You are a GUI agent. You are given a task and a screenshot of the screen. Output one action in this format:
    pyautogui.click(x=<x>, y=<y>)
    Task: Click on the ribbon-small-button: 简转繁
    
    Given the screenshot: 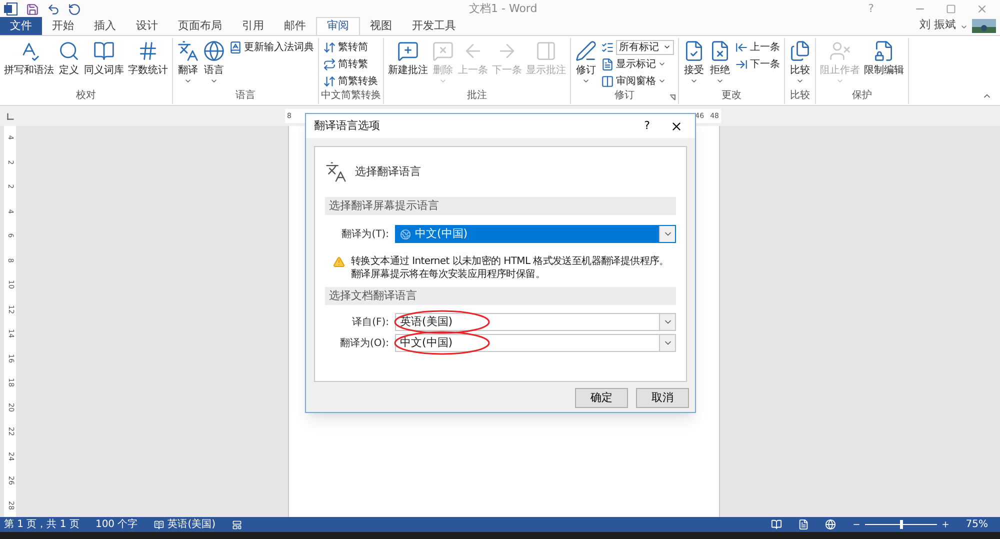 What is the action you would take?
    pyautogui.click(x=350, y=64)
    